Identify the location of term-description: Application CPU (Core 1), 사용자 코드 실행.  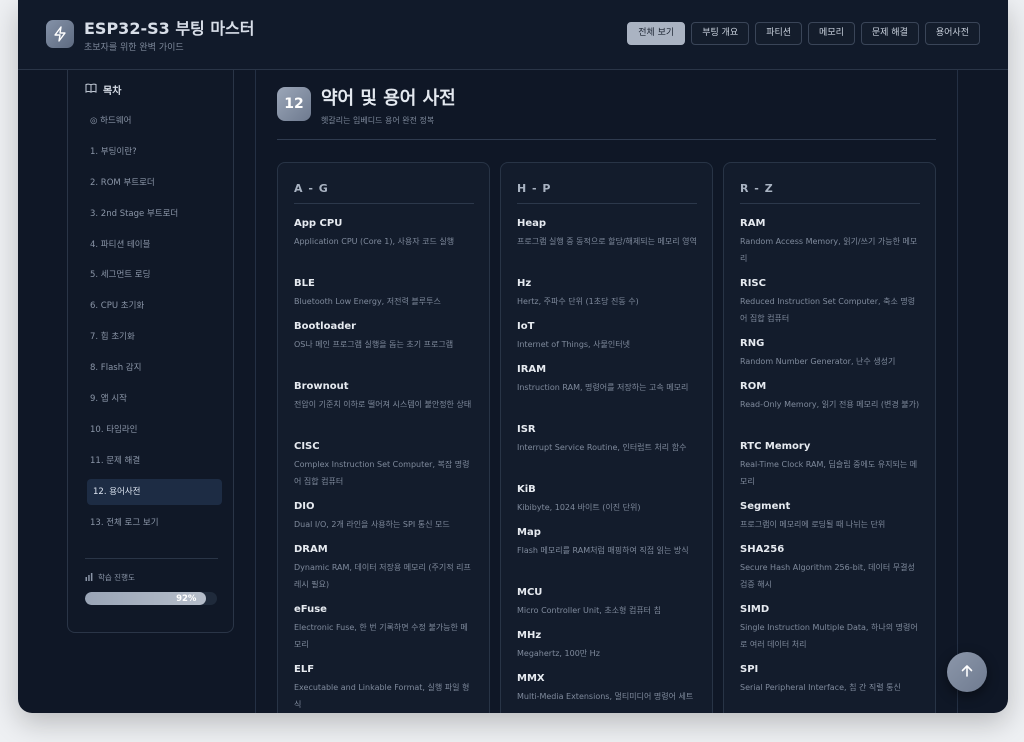
(374, 241).